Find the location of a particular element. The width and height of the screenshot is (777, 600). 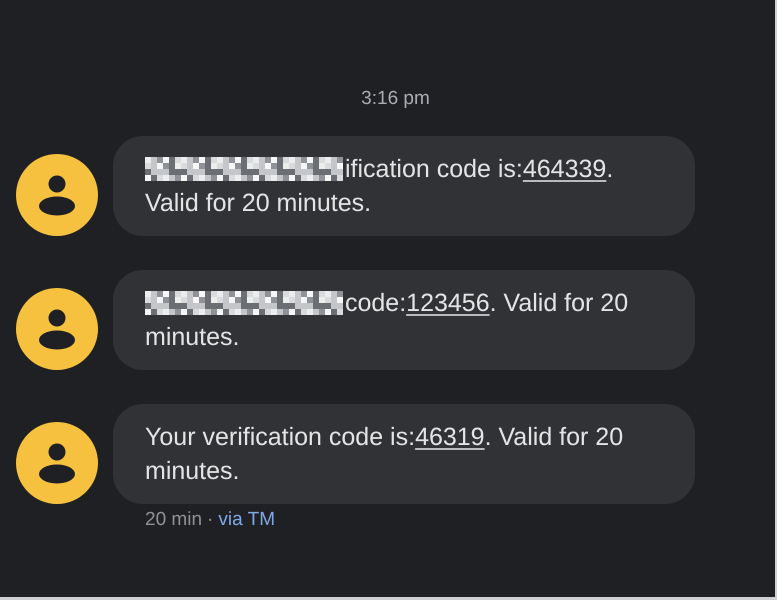

message-age: 20 min is located at coordinates (173, 520).